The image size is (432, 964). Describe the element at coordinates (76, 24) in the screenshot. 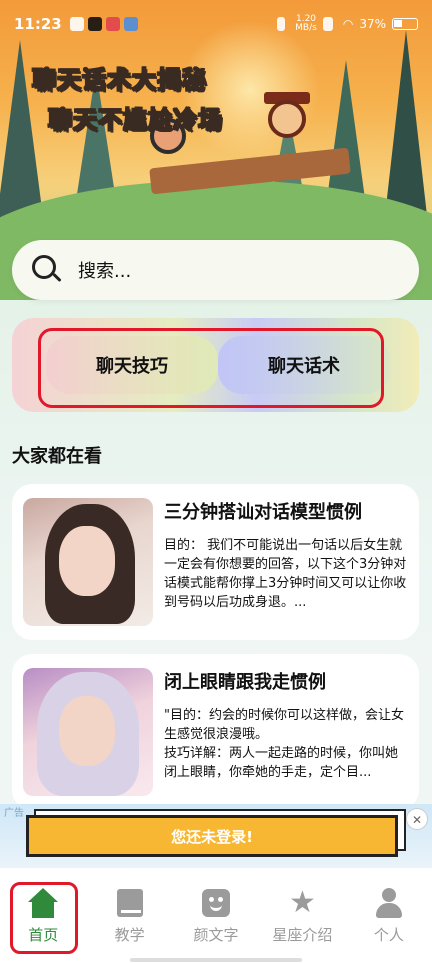

I see `notification-icon` at that location.